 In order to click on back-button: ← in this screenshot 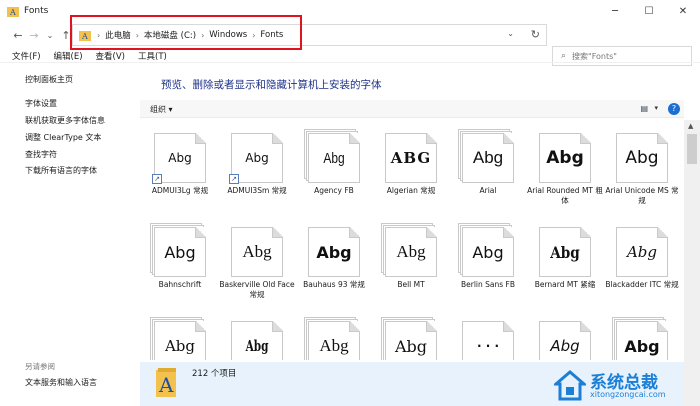, I will do `click(18, 35)`.